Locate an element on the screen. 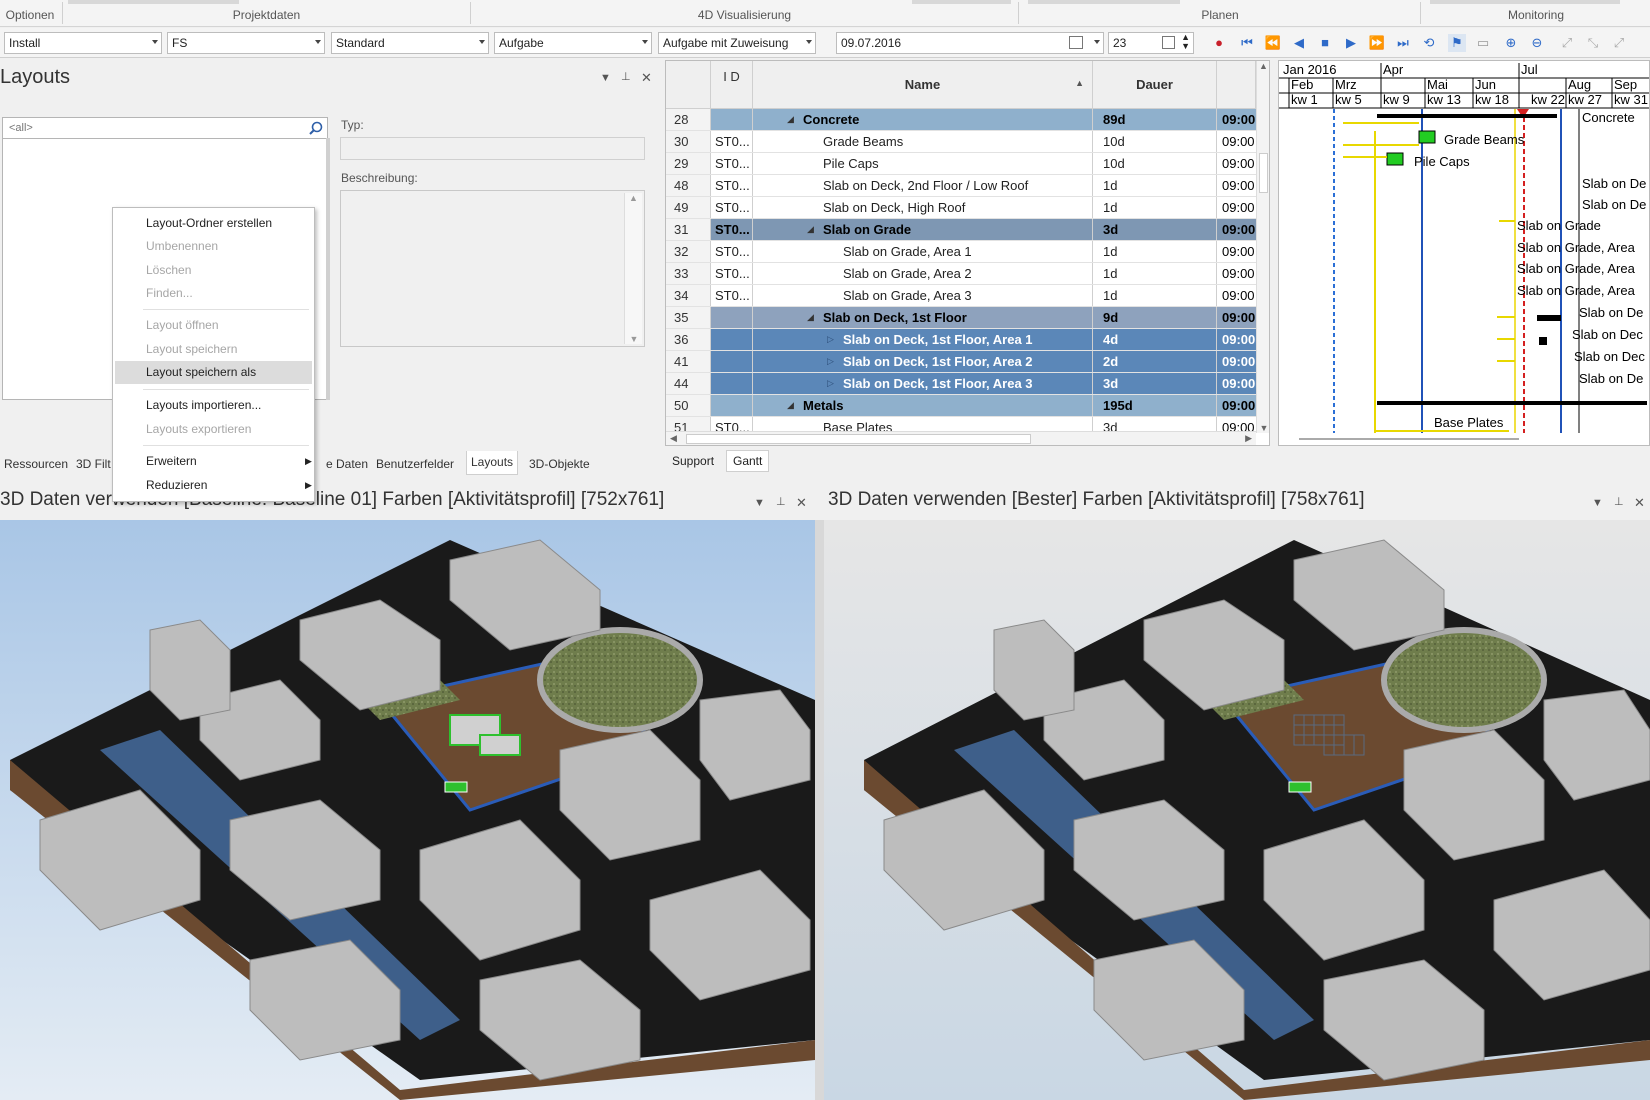 The image size is (1650, 1100). scroll-left-icon: ◀ is located at coordinates (673, 438).